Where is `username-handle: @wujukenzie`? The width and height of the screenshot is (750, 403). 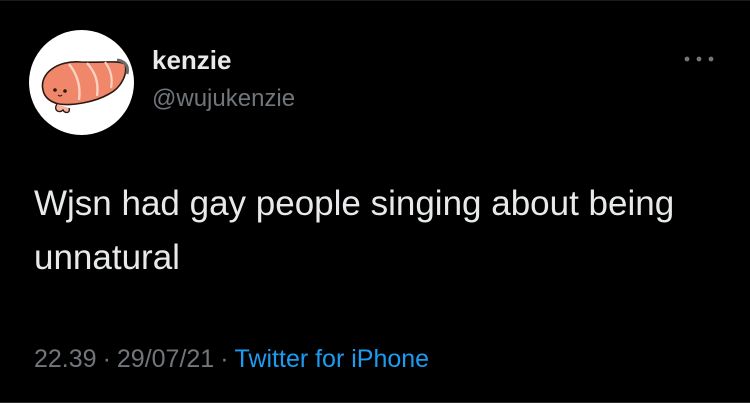 username-handle: @wujukenzie is located at coordinates (223, 99).